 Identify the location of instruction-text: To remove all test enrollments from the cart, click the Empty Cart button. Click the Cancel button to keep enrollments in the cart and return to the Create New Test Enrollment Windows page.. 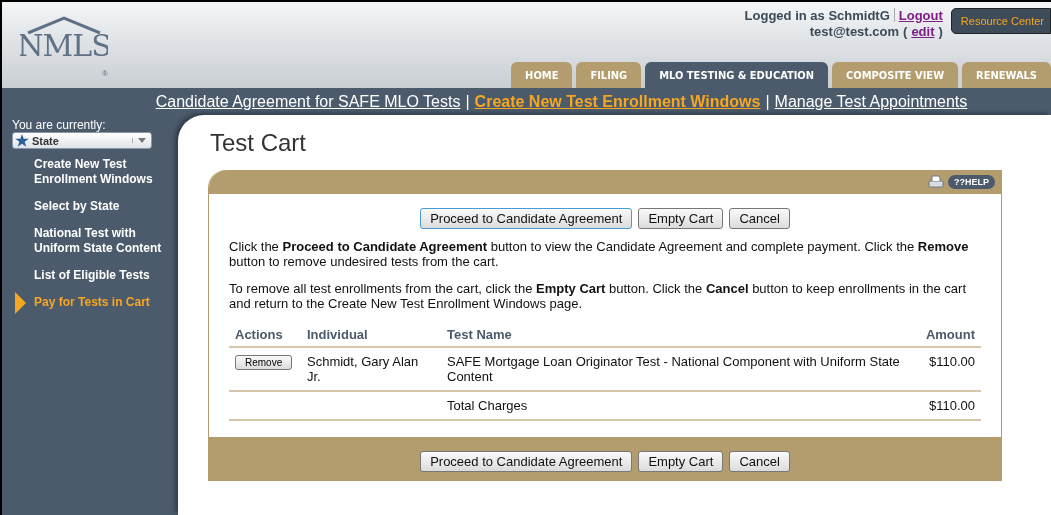
(598, 296).